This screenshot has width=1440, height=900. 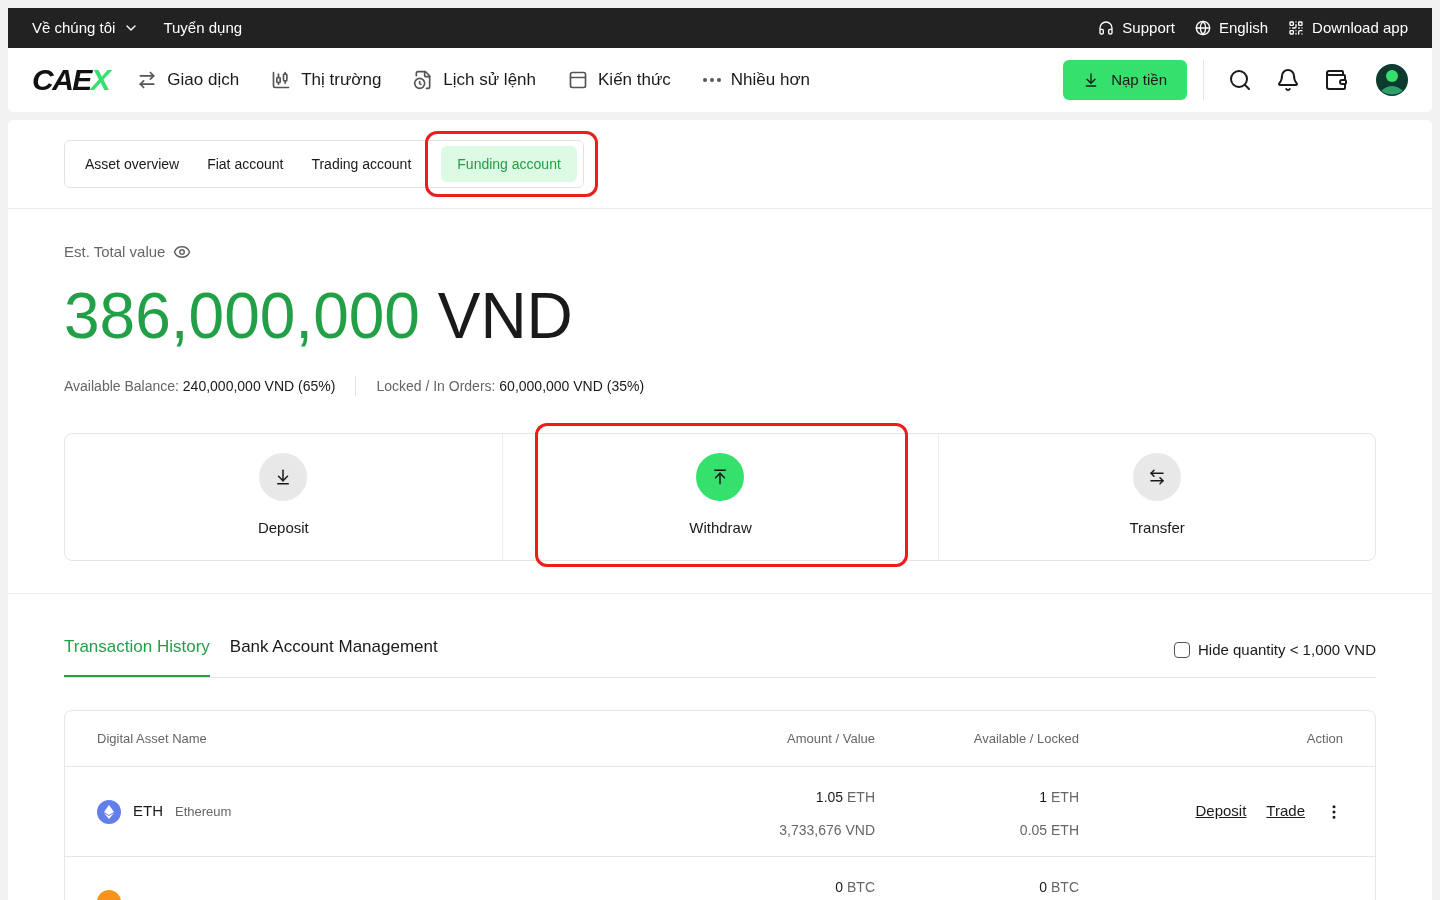 I want to click on account-tab: Trading account, so click(x=361, y=164).